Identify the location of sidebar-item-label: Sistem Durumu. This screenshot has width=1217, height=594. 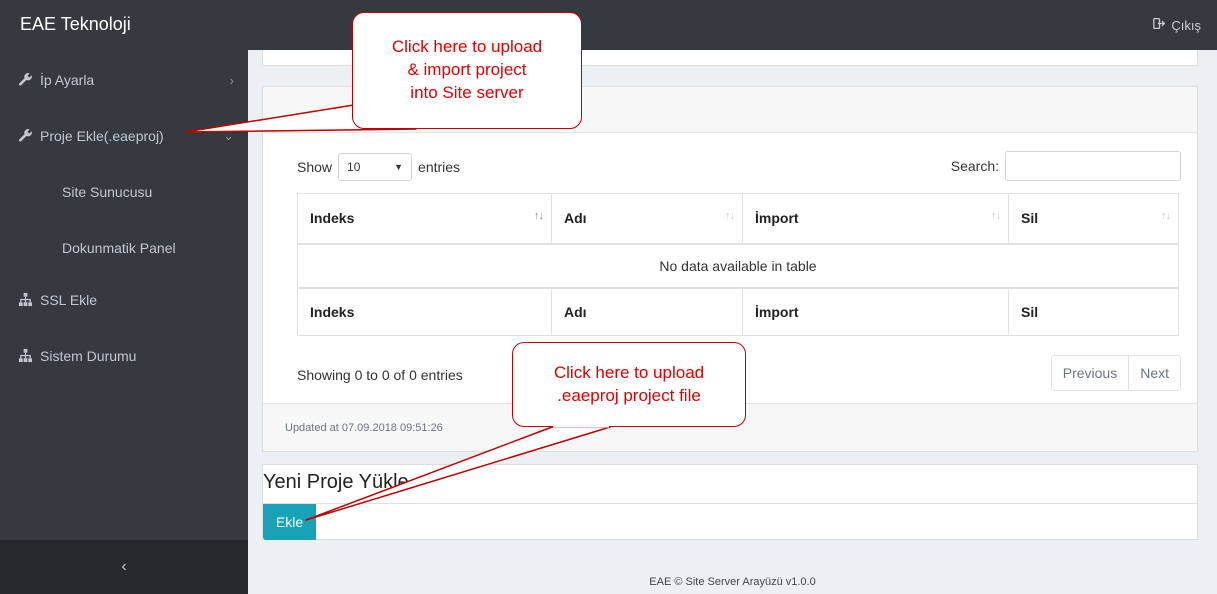
(88, 356).